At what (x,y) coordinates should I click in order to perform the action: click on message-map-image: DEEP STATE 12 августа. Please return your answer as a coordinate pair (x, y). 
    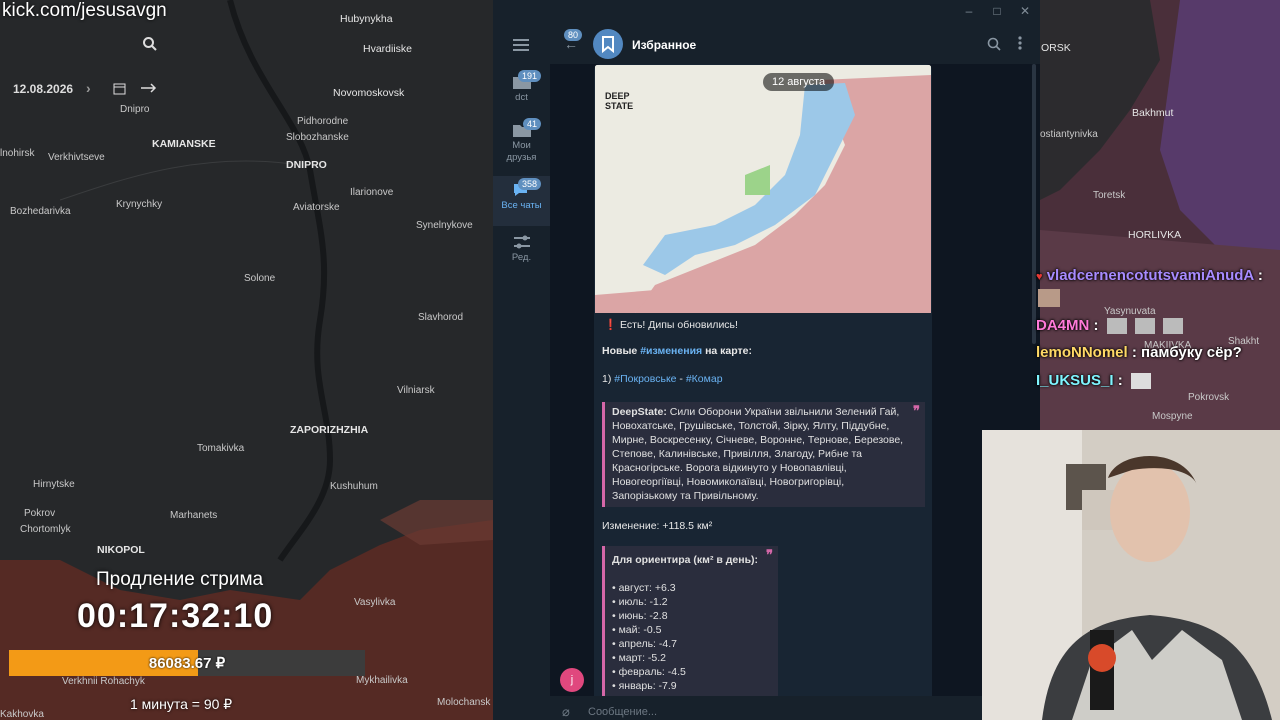
    Looking at the image, I should click on (763, 189).